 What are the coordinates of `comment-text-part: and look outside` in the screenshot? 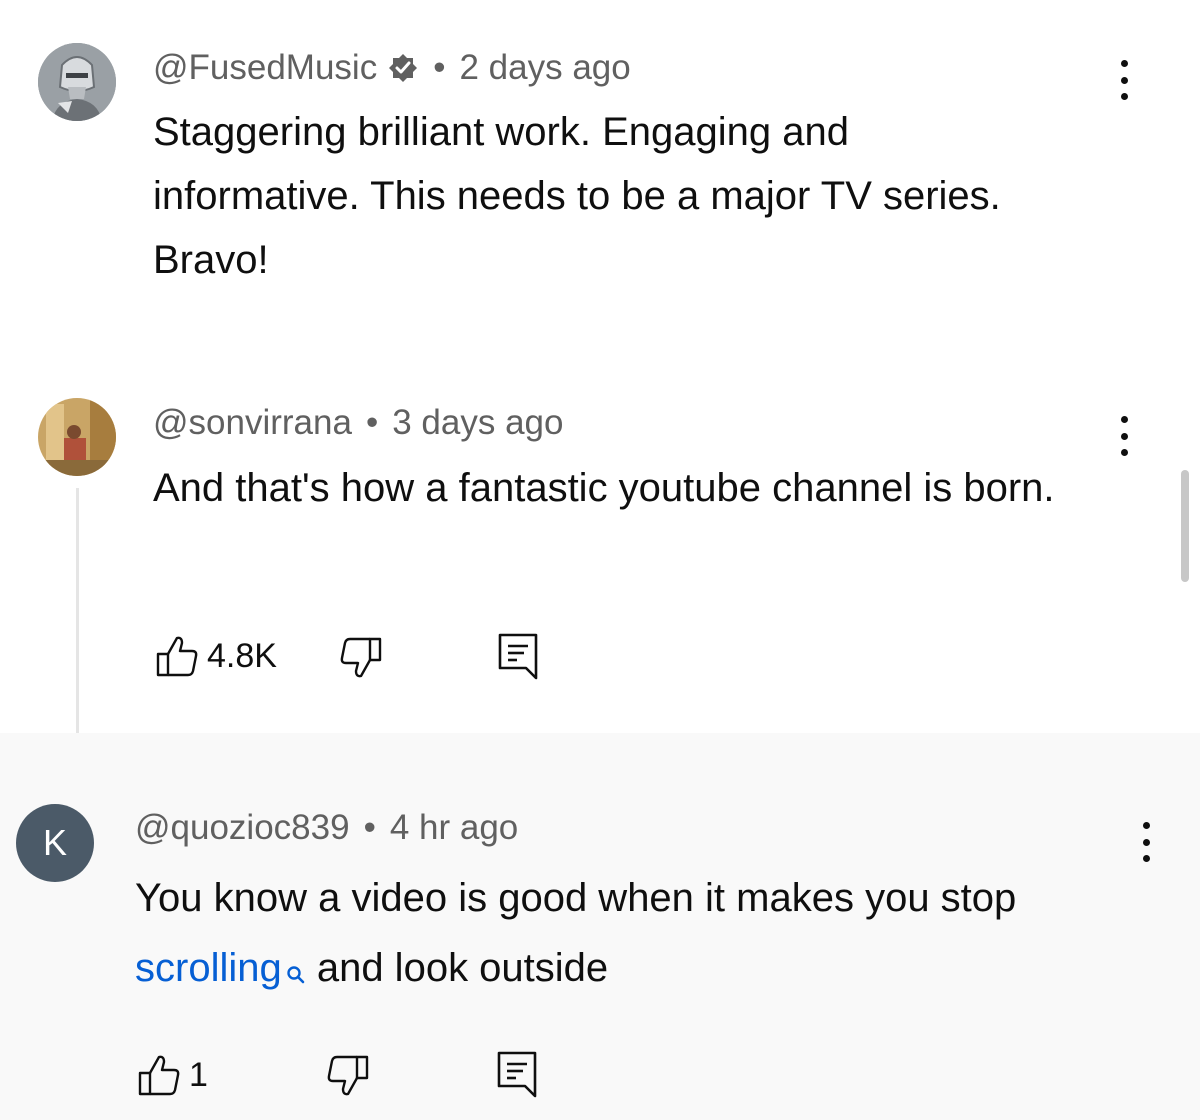 It's located at (457, 968).